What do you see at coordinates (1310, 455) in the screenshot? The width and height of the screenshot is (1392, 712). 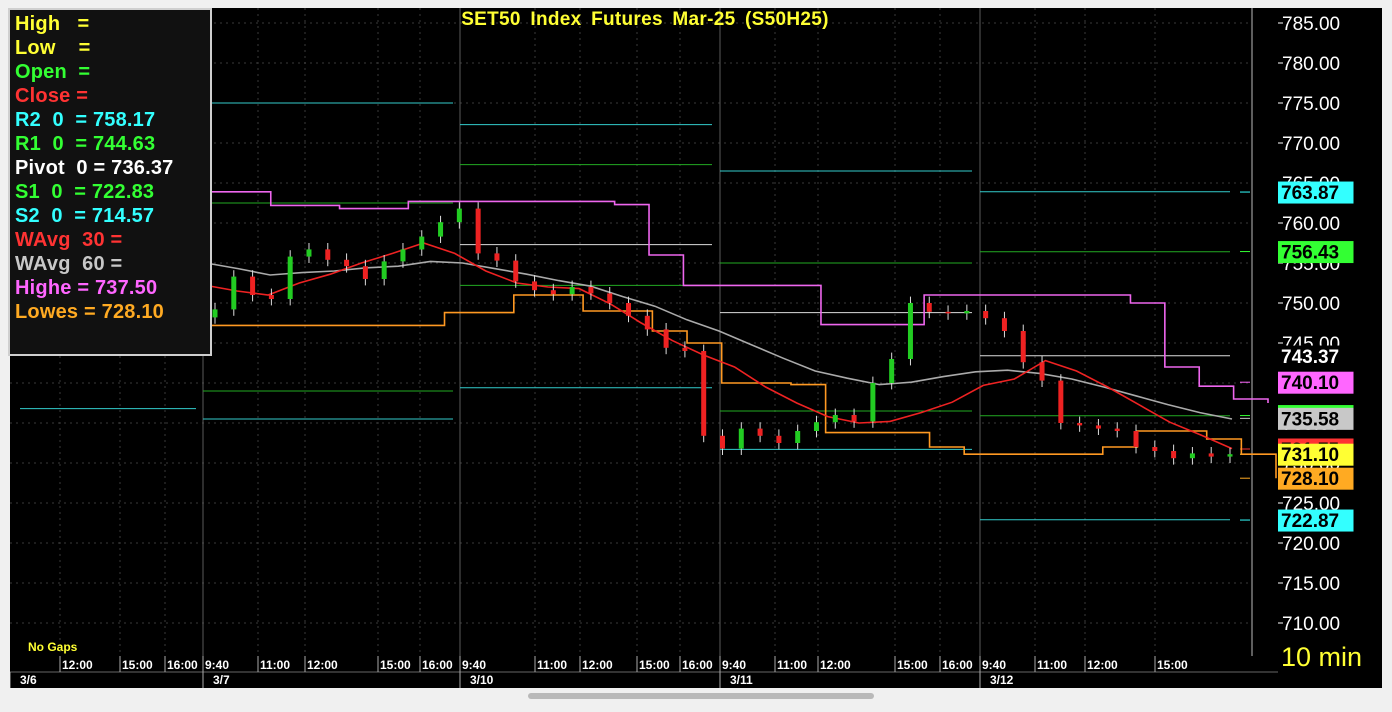 I see `price-tag-label: 731.10` at bounding box center [1310, 455].